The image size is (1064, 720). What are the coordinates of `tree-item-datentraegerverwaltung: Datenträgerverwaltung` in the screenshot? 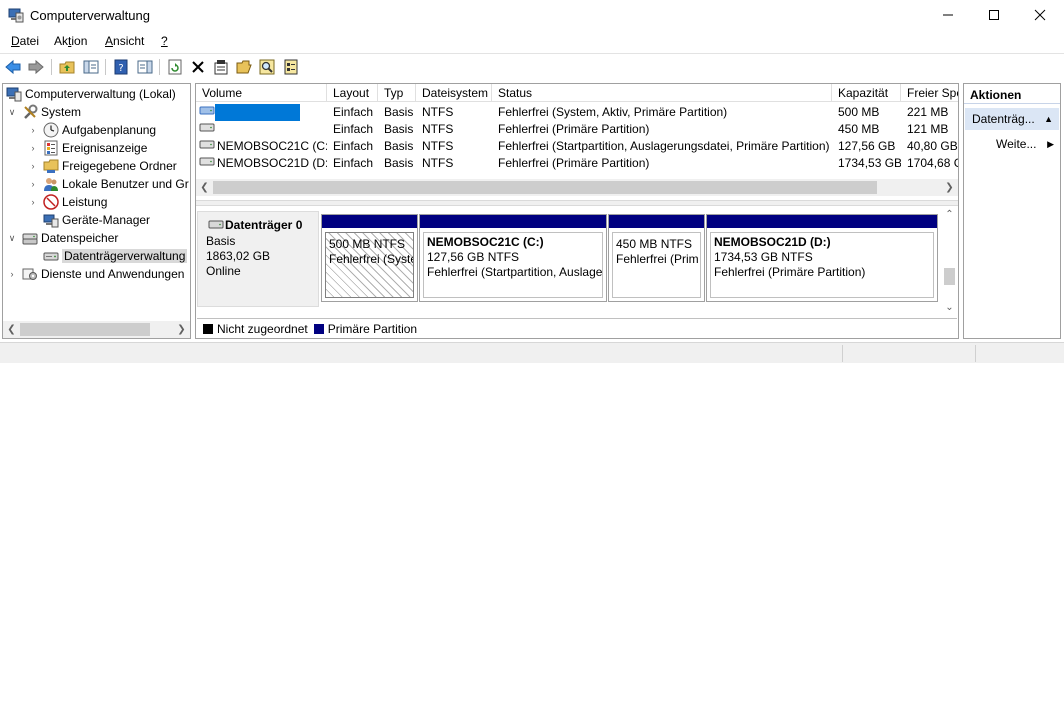 It's located at (113, 256).